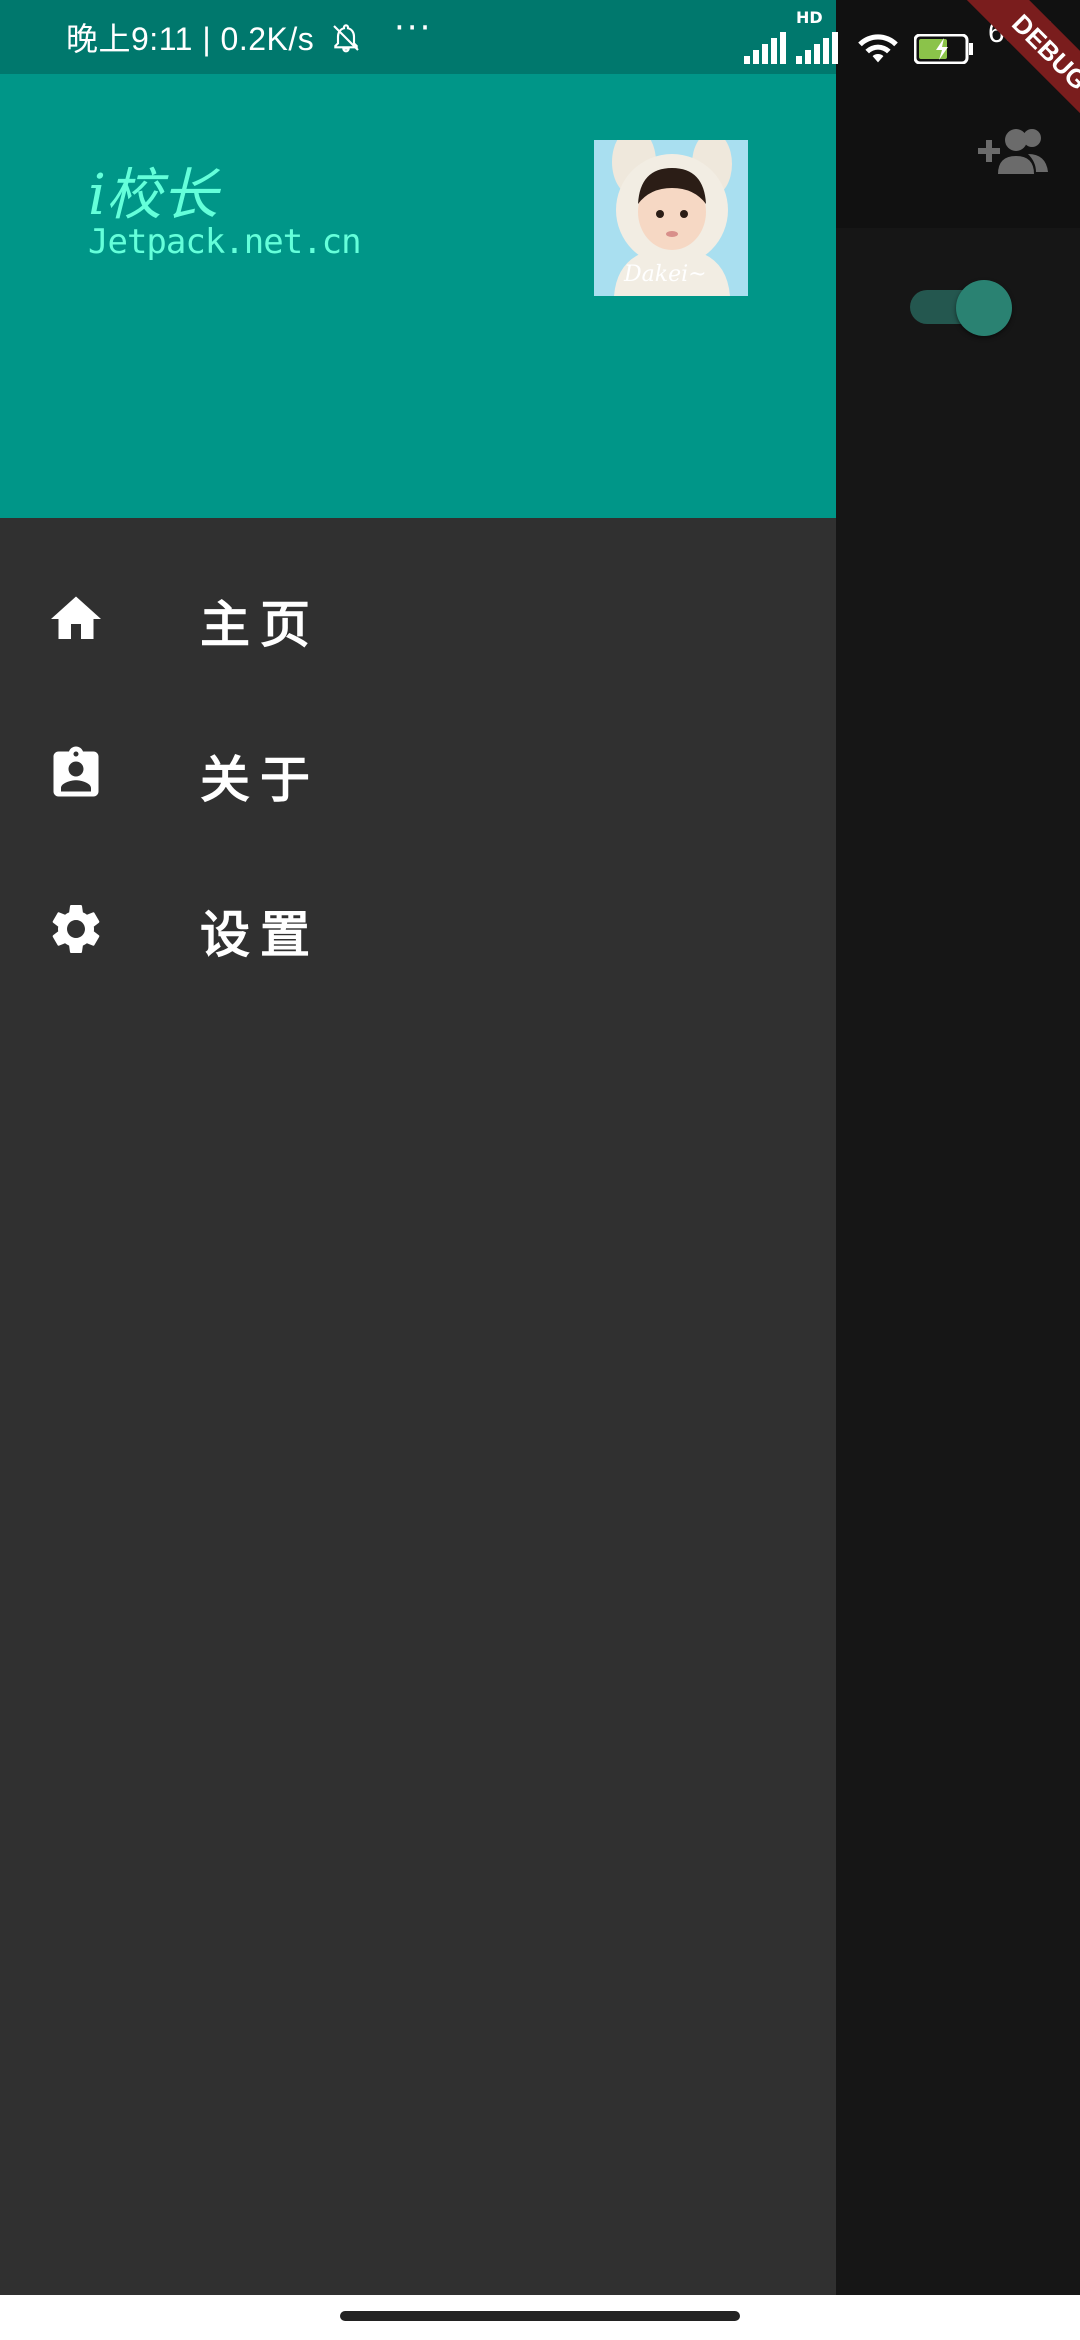 This screenshot has width=1080, height=2340. What do you see at coordinates (418, 775) in the screenshot?
I see `drawer-item-about: 关于` at bounding box center [418, 775].